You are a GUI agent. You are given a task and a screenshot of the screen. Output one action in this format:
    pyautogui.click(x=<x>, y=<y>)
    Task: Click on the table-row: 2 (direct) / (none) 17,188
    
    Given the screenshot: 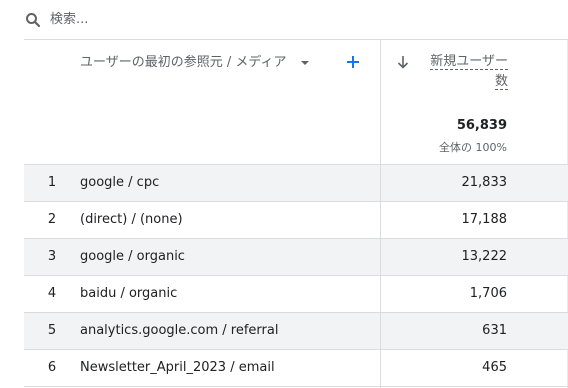 What is the action you would take?
    pyautogui.click(x=296, y=220)
    